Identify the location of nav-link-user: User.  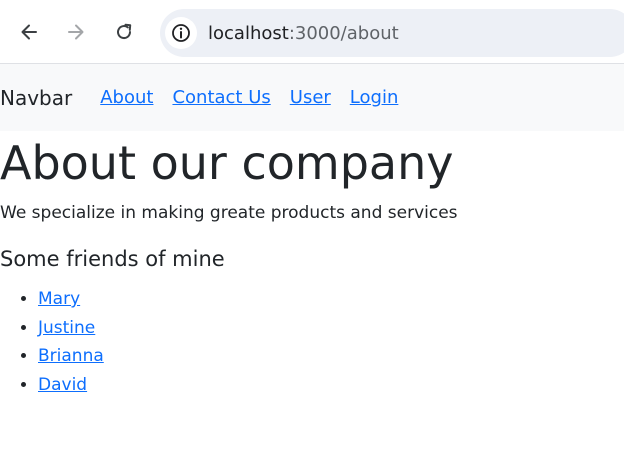
(310, 97).